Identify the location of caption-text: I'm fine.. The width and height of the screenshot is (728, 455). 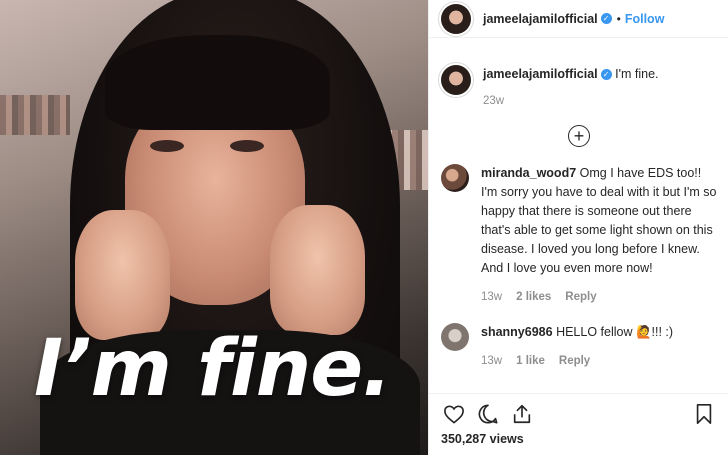
(637, 74).